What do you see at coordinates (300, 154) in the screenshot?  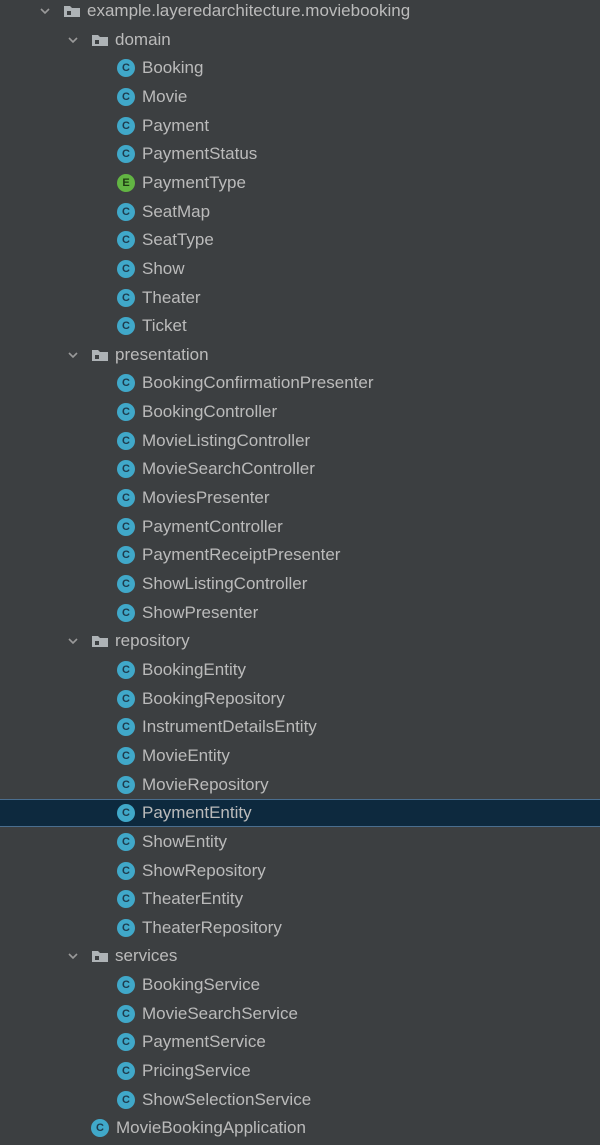 I see `class-node-payment-status: C PaymentStatus` at bounding box center [300, 154].